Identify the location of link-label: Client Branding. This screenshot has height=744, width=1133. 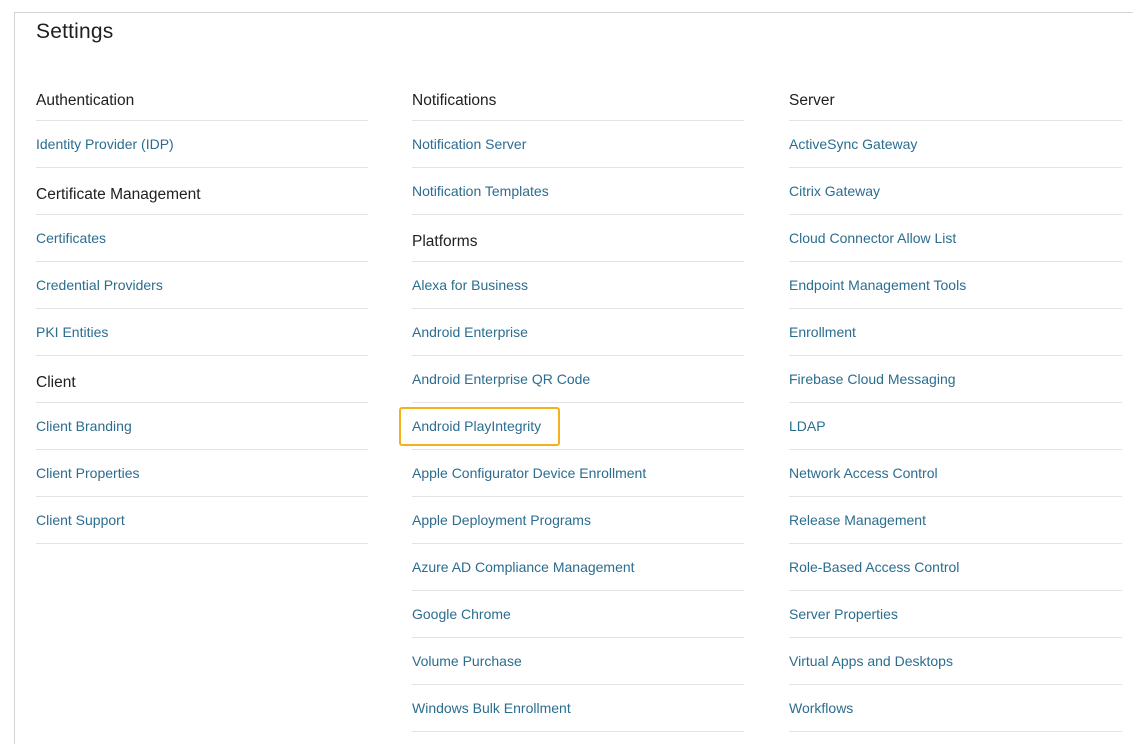
(84, 426).